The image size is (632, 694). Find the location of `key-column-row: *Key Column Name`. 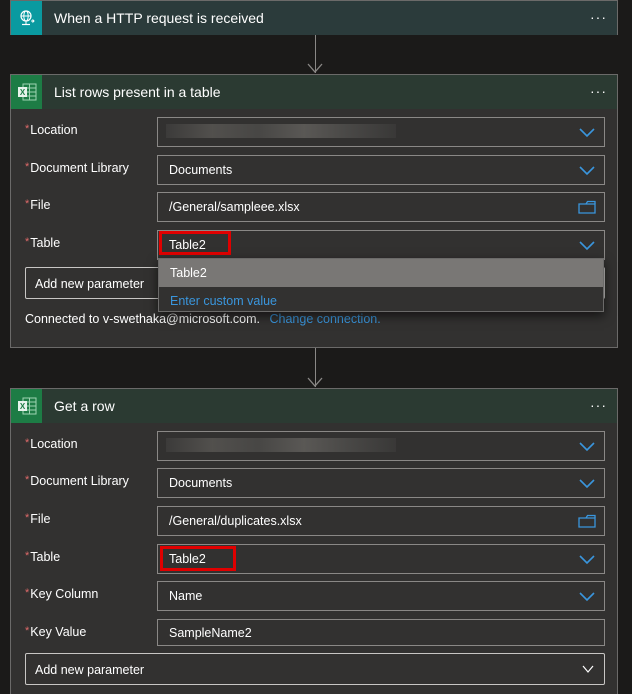

key-column-row: *Key Column Name is located at coordinates (314, 596).